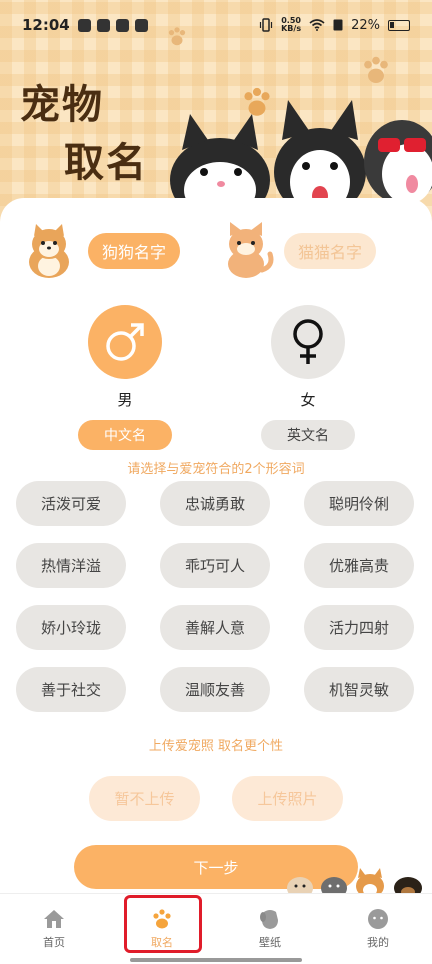  Describe the element at coordinates (215, 627) in the screenshot. I see `adjective-chip: 善解人意` at that location.